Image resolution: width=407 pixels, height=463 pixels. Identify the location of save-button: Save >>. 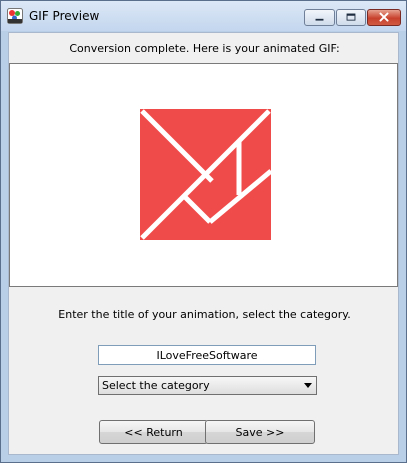
(260, 432).